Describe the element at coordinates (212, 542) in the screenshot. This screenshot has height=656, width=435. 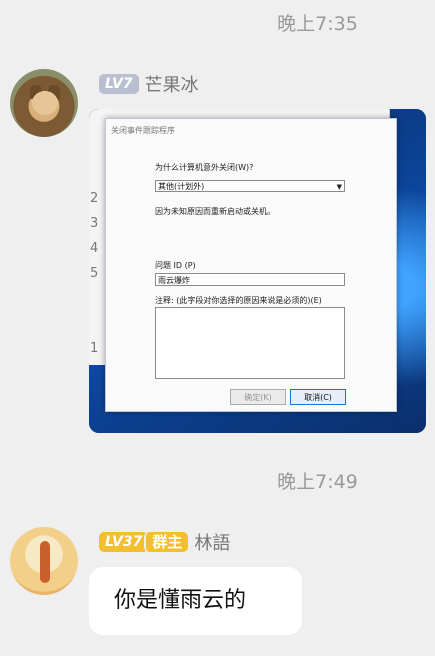
I see `sender-name: 林語` at that location.